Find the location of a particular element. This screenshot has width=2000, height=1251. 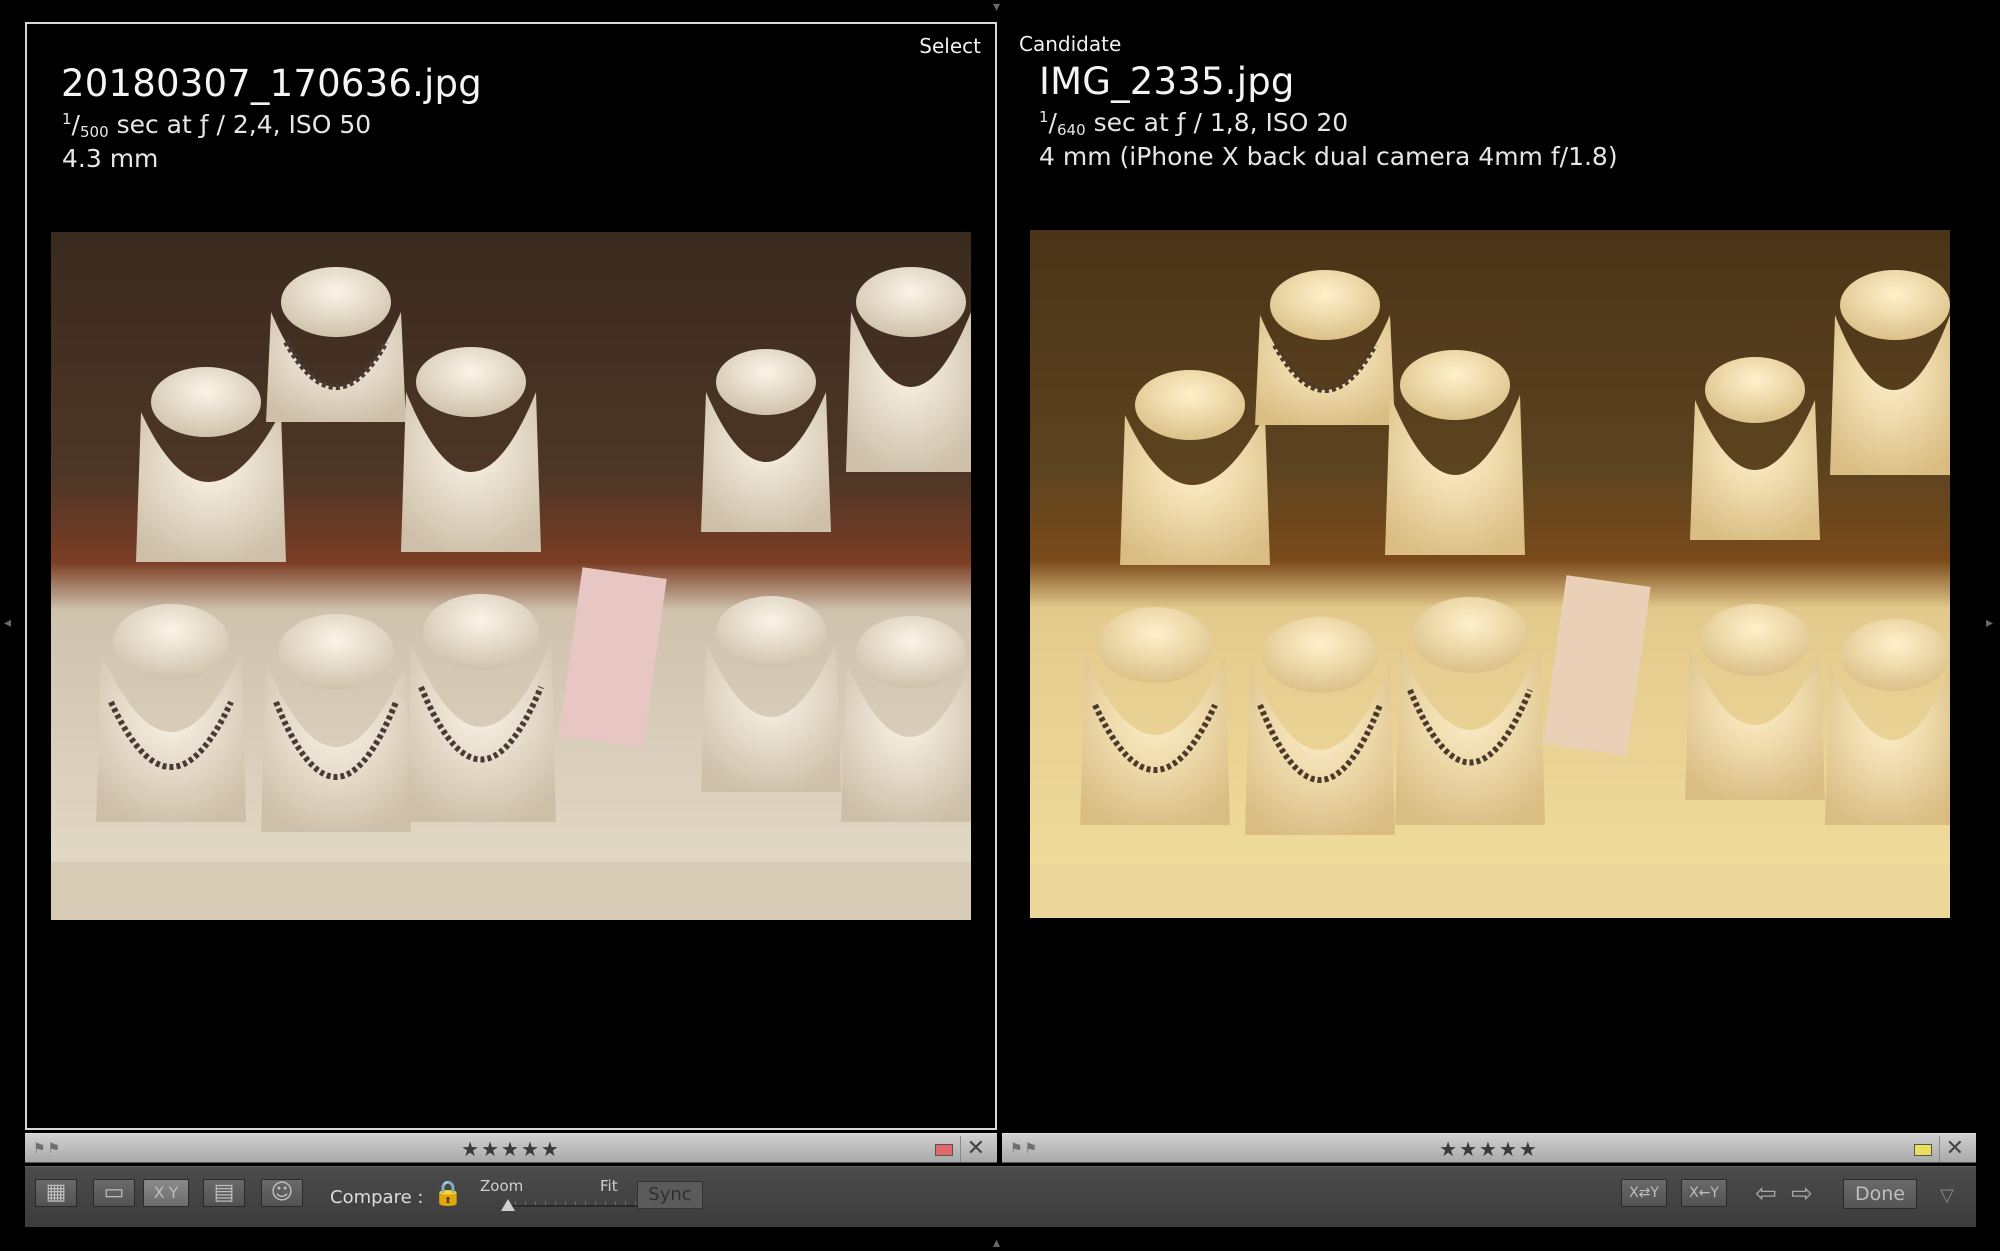

select-filename: 20180307_170636.jpg is located at coordinates (271, 83).